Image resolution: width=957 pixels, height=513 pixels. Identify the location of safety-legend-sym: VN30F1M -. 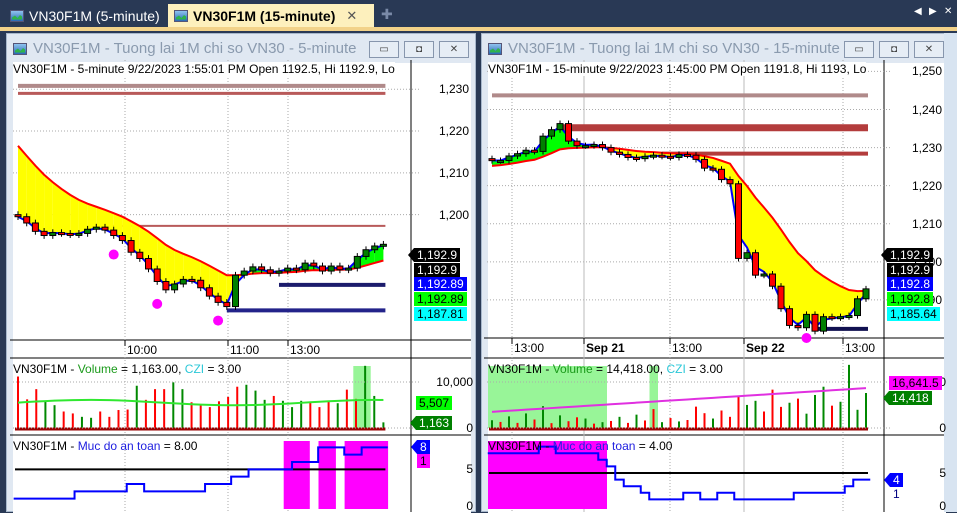
(520, 446).